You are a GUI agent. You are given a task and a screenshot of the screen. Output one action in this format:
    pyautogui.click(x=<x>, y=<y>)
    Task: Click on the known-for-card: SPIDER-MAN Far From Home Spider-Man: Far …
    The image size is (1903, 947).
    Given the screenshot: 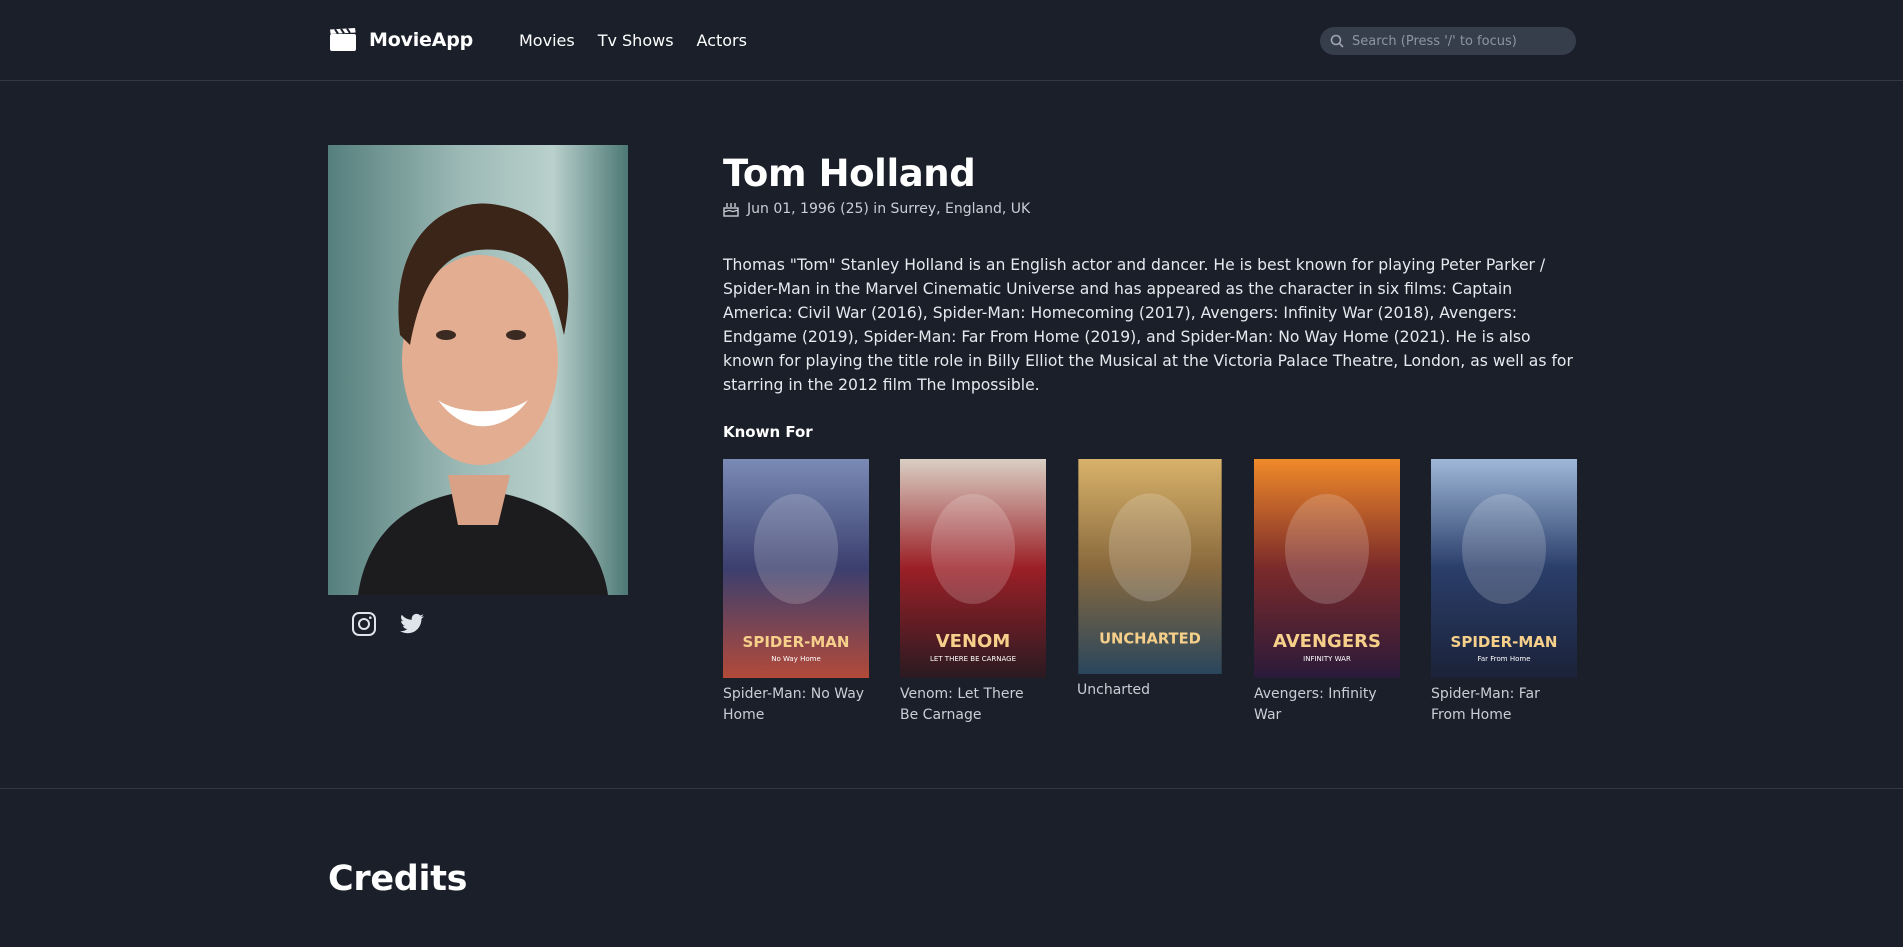 What is the action you would take?
    pyautogui.click(x=1504, y=592)
    